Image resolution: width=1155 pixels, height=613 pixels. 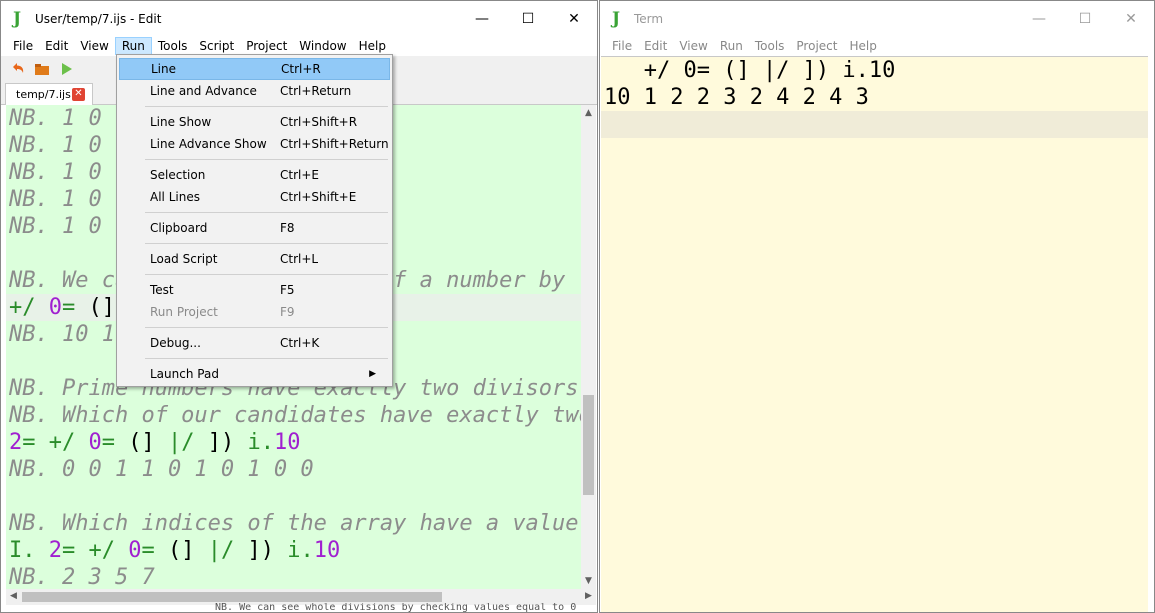 What do you see at coordinates (693, 46) in the screenshot?
I see `term-menu-view: View` at bounding box center [693, 46].